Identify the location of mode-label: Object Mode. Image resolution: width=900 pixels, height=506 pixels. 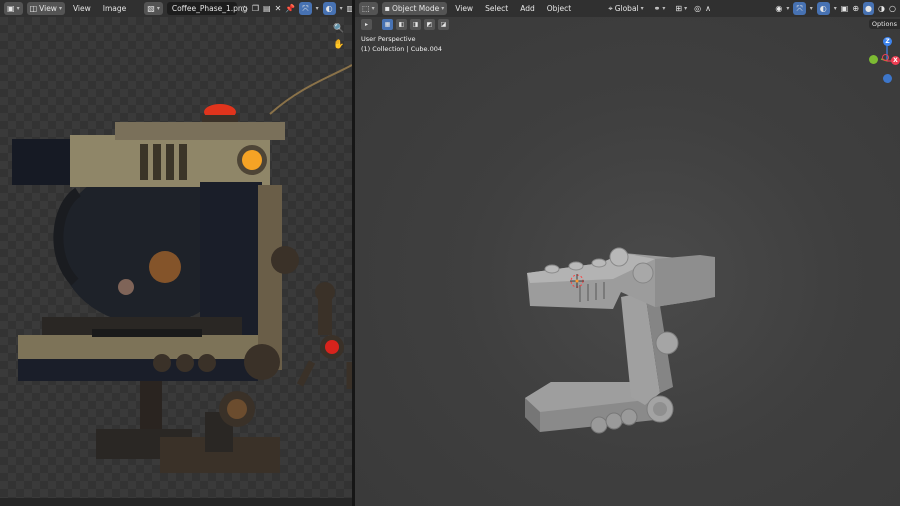
(416, 8).